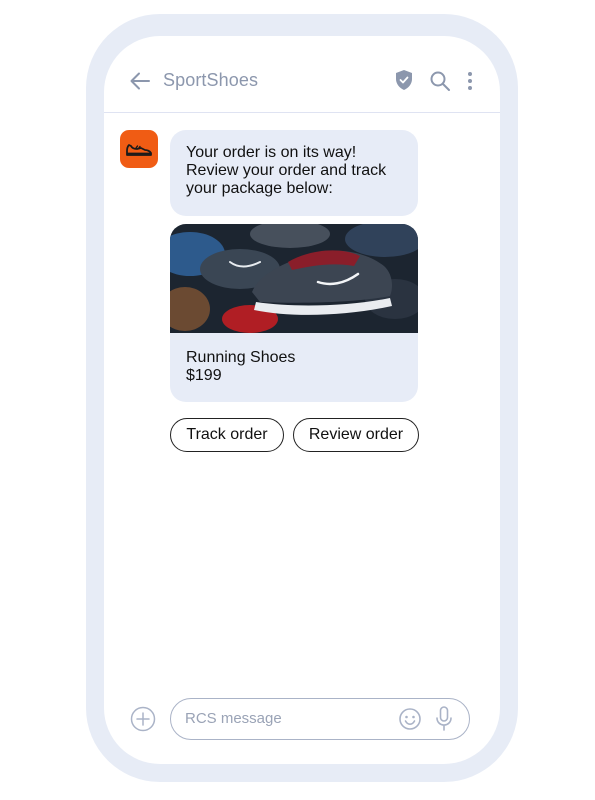 This screenshot has width=595, height=800. What do you see at coordinates (404, 80) in the screenshot?
I see `verified-shield-icon` at bounding box center [404, 80].